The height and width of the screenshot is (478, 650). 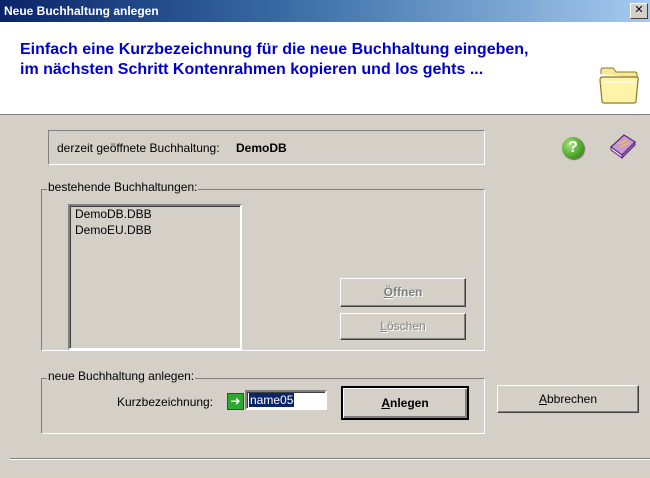 What do you see at coordinates (408, 292) in the screenshot?
I see `open-button-label: ffnen` at bounding box center [408, 292].